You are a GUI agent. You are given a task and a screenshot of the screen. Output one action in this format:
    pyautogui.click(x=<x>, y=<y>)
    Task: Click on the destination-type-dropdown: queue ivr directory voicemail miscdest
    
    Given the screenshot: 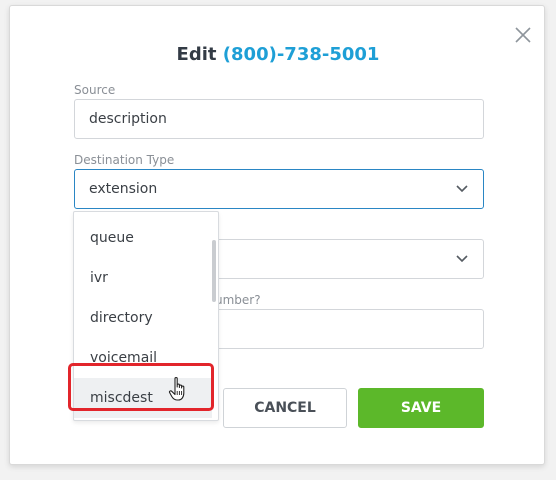 What is the action you would take?
    pyautogui.click(x=146, y=316)
    